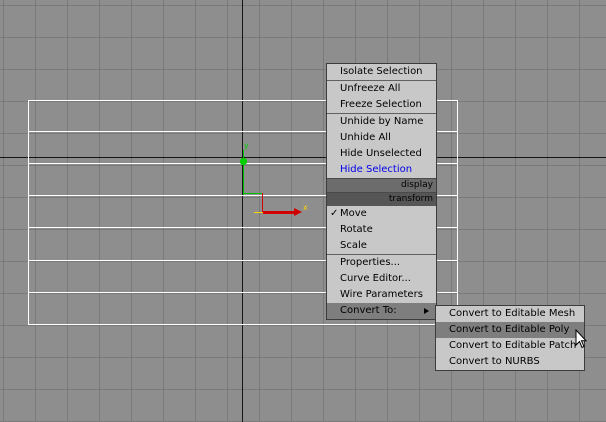 Image resolution: width=606 pixels, height=422 pixels. I want to click on gizmo-y-label: y, so click(246, 145).